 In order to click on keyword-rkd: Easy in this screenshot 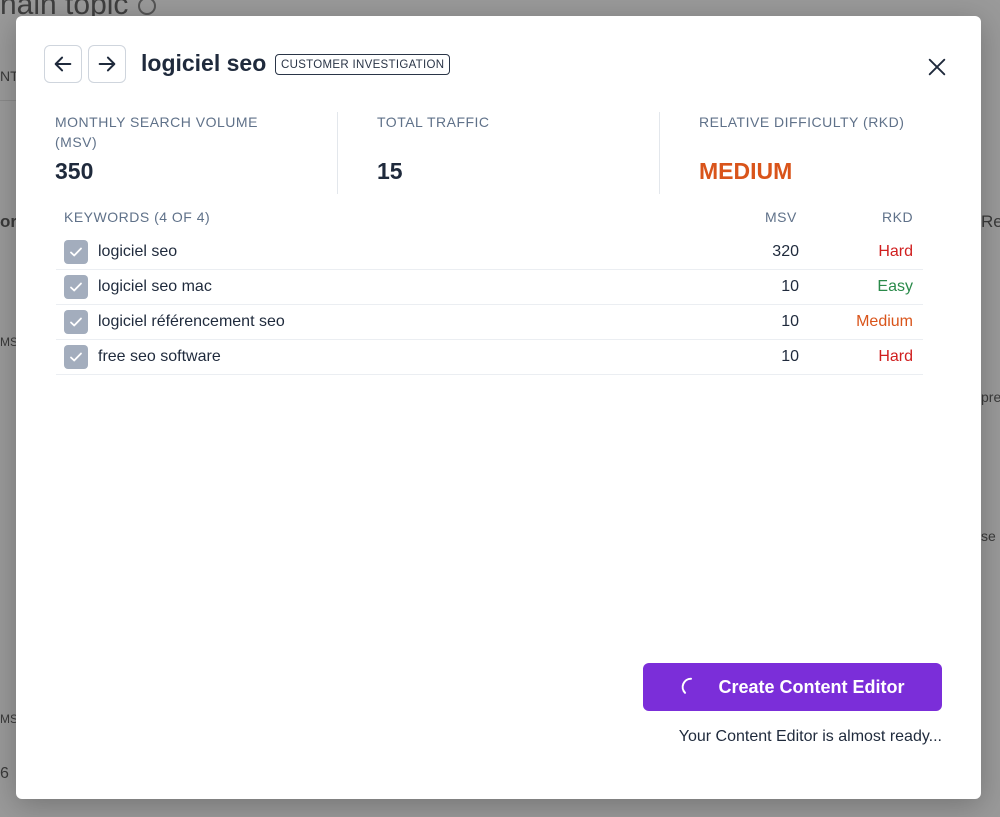, I will do `click(895, 286)`.